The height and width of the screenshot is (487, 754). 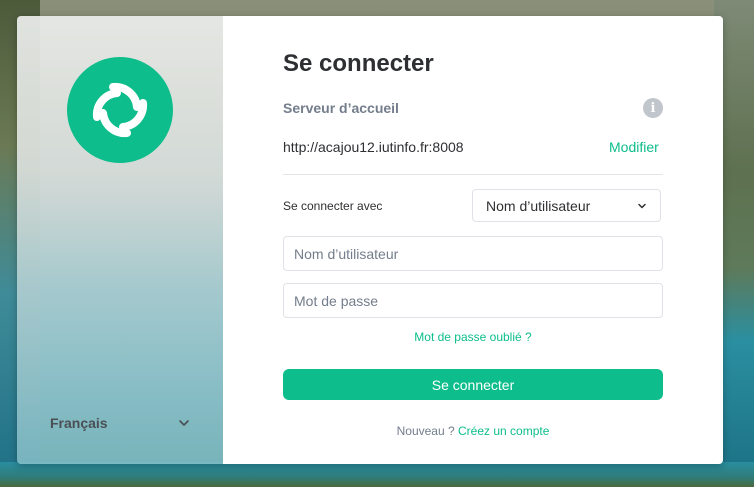 I want to click on element-logo-glyph-icon, so click(x=120, y=110).